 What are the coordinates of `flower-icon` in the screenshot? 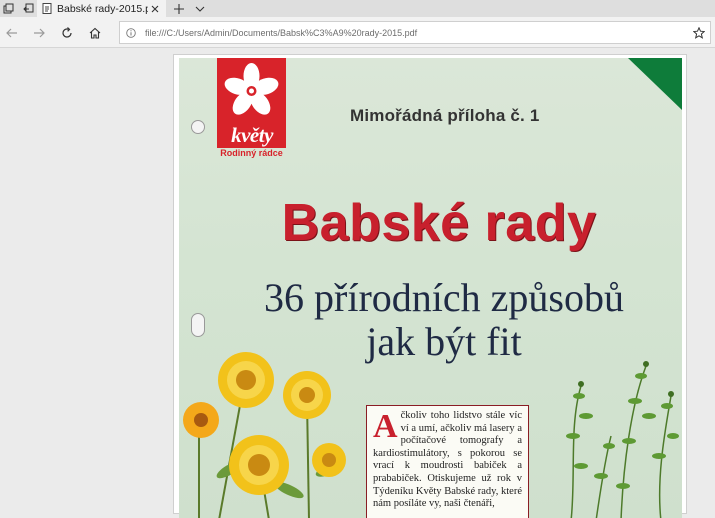 It's located at (251, 89).